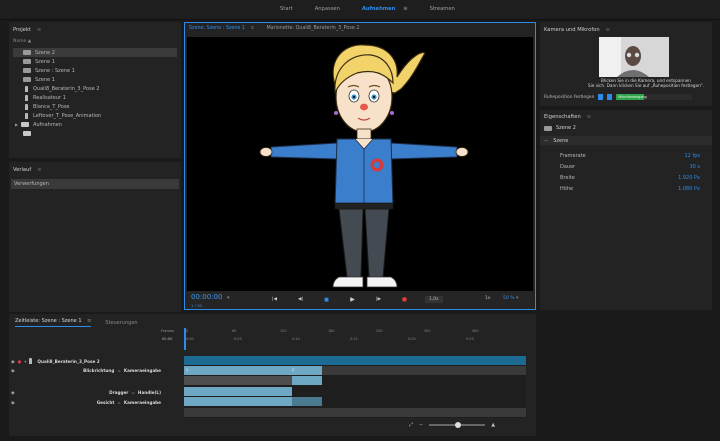 The height and width of the screenshot is (441, 720). Describe the element at coordinates (412, 339) in the screenshot. I see `ruler-time: 0:20` at that location.